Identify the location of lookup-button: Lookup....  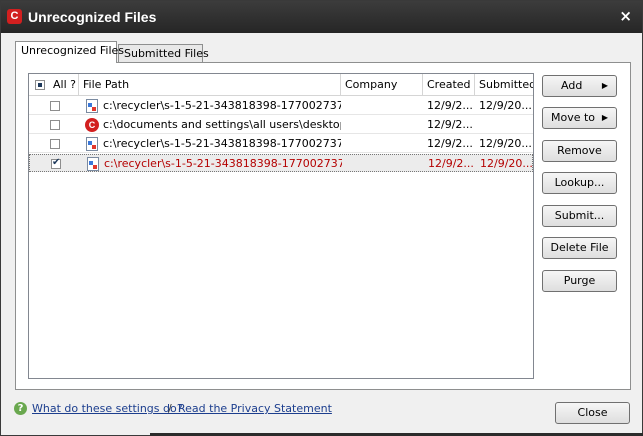
(579, 183).